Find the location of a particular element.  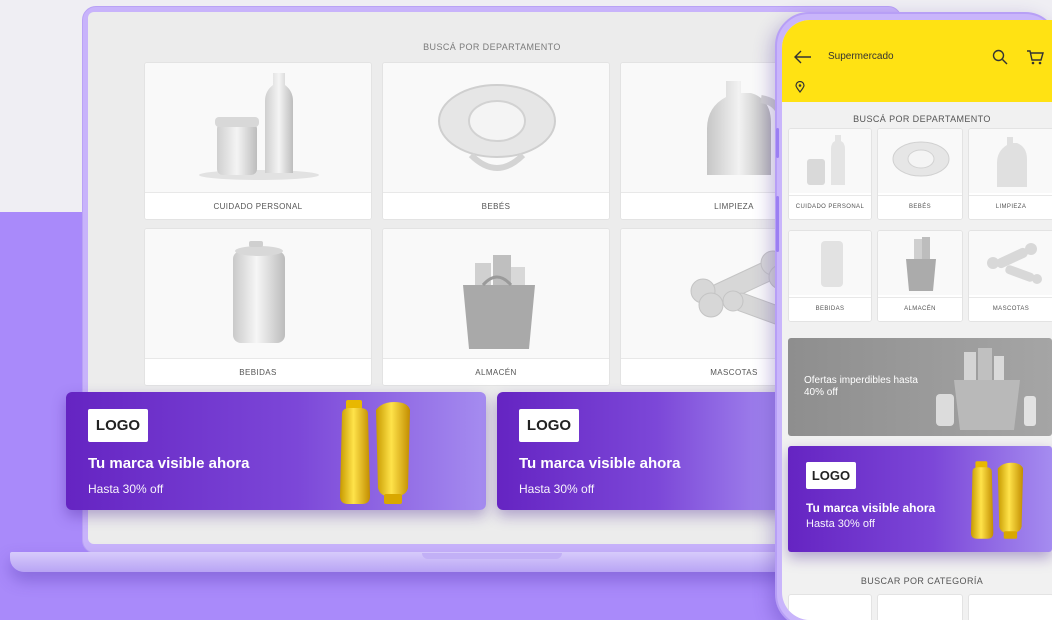

location-pin-icon is located at coordinates (800, 87).